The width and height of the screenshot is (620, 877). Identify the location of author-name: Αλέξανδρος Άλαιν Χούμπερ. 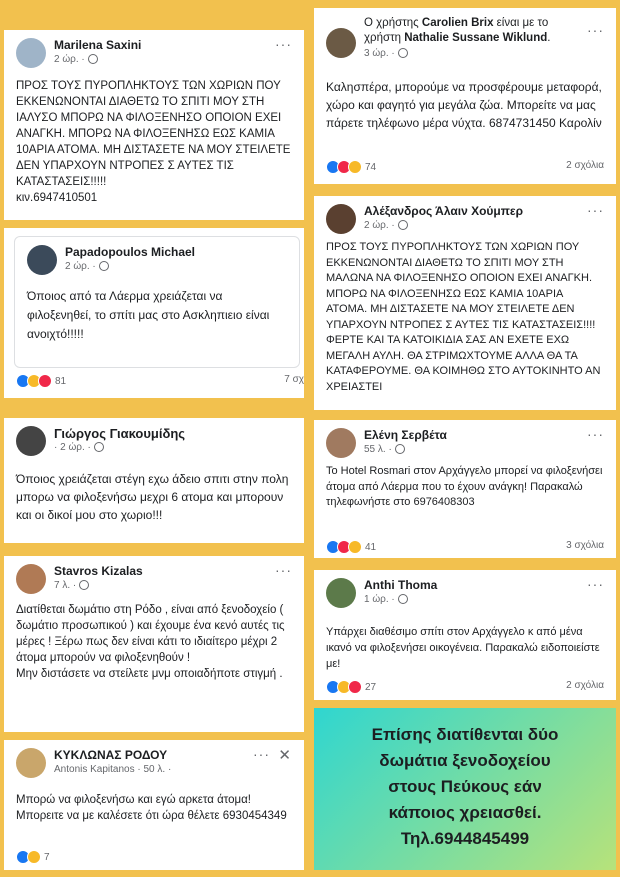
(443, 211).